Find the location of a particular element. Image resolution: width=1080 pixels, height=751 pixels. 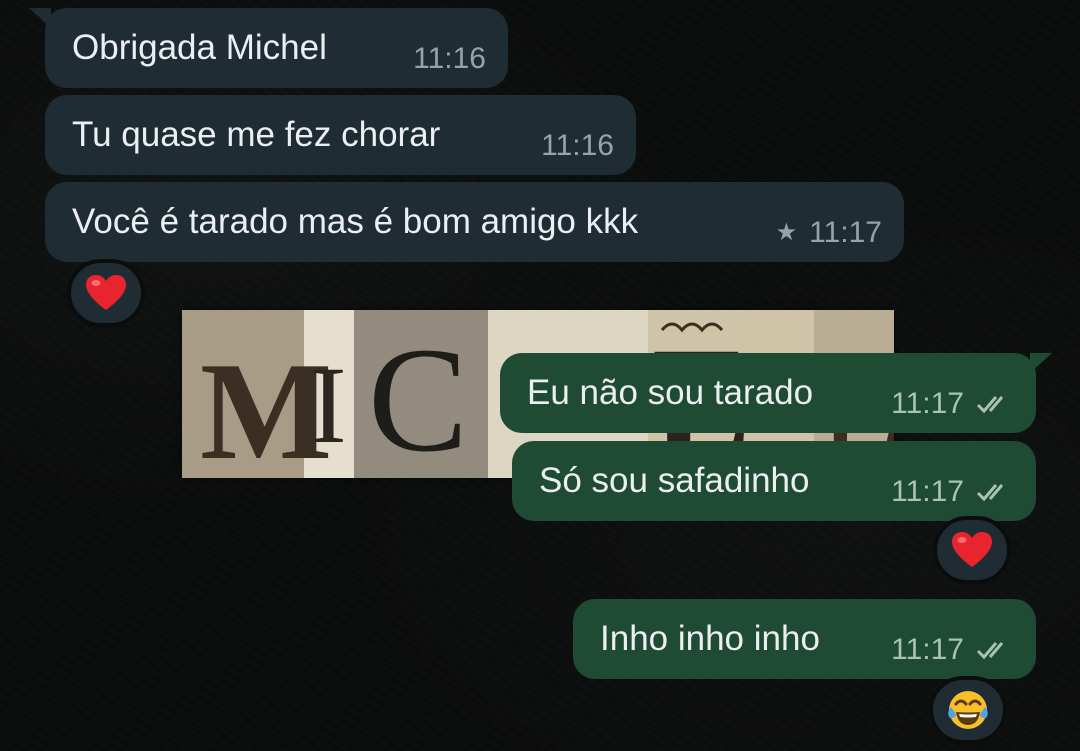

tears-of-joy-emoji-icon is located at coordinates (968, 710).